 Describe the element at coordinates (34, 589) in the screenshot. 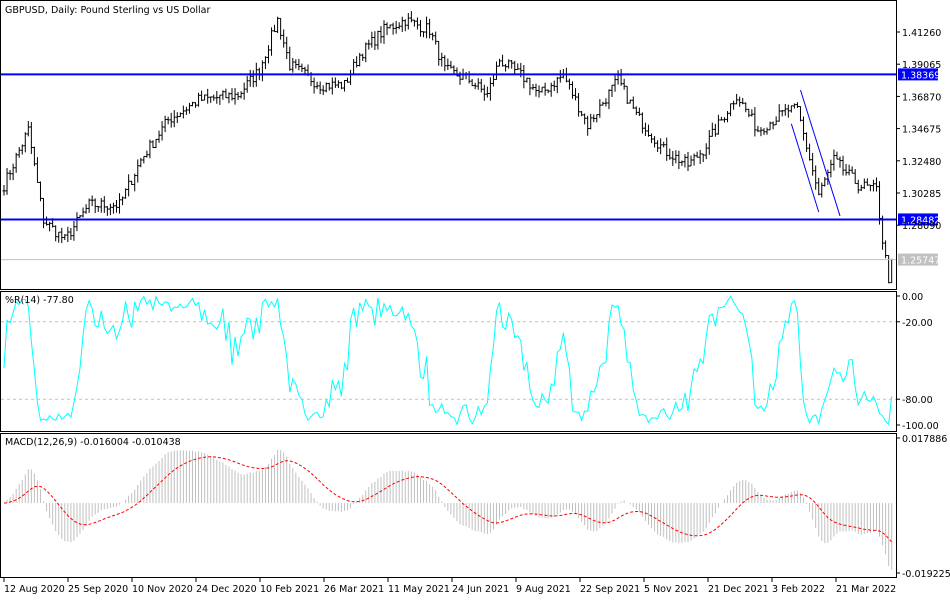

I see `date-label: 12 Aug 2020` at that location.